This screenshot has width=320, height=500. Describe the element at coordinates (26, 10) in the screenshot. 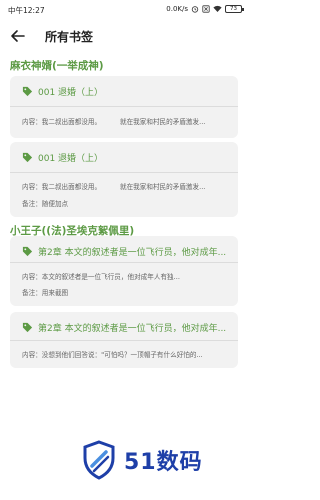

I see `status-time: 中午12:27` at that location.